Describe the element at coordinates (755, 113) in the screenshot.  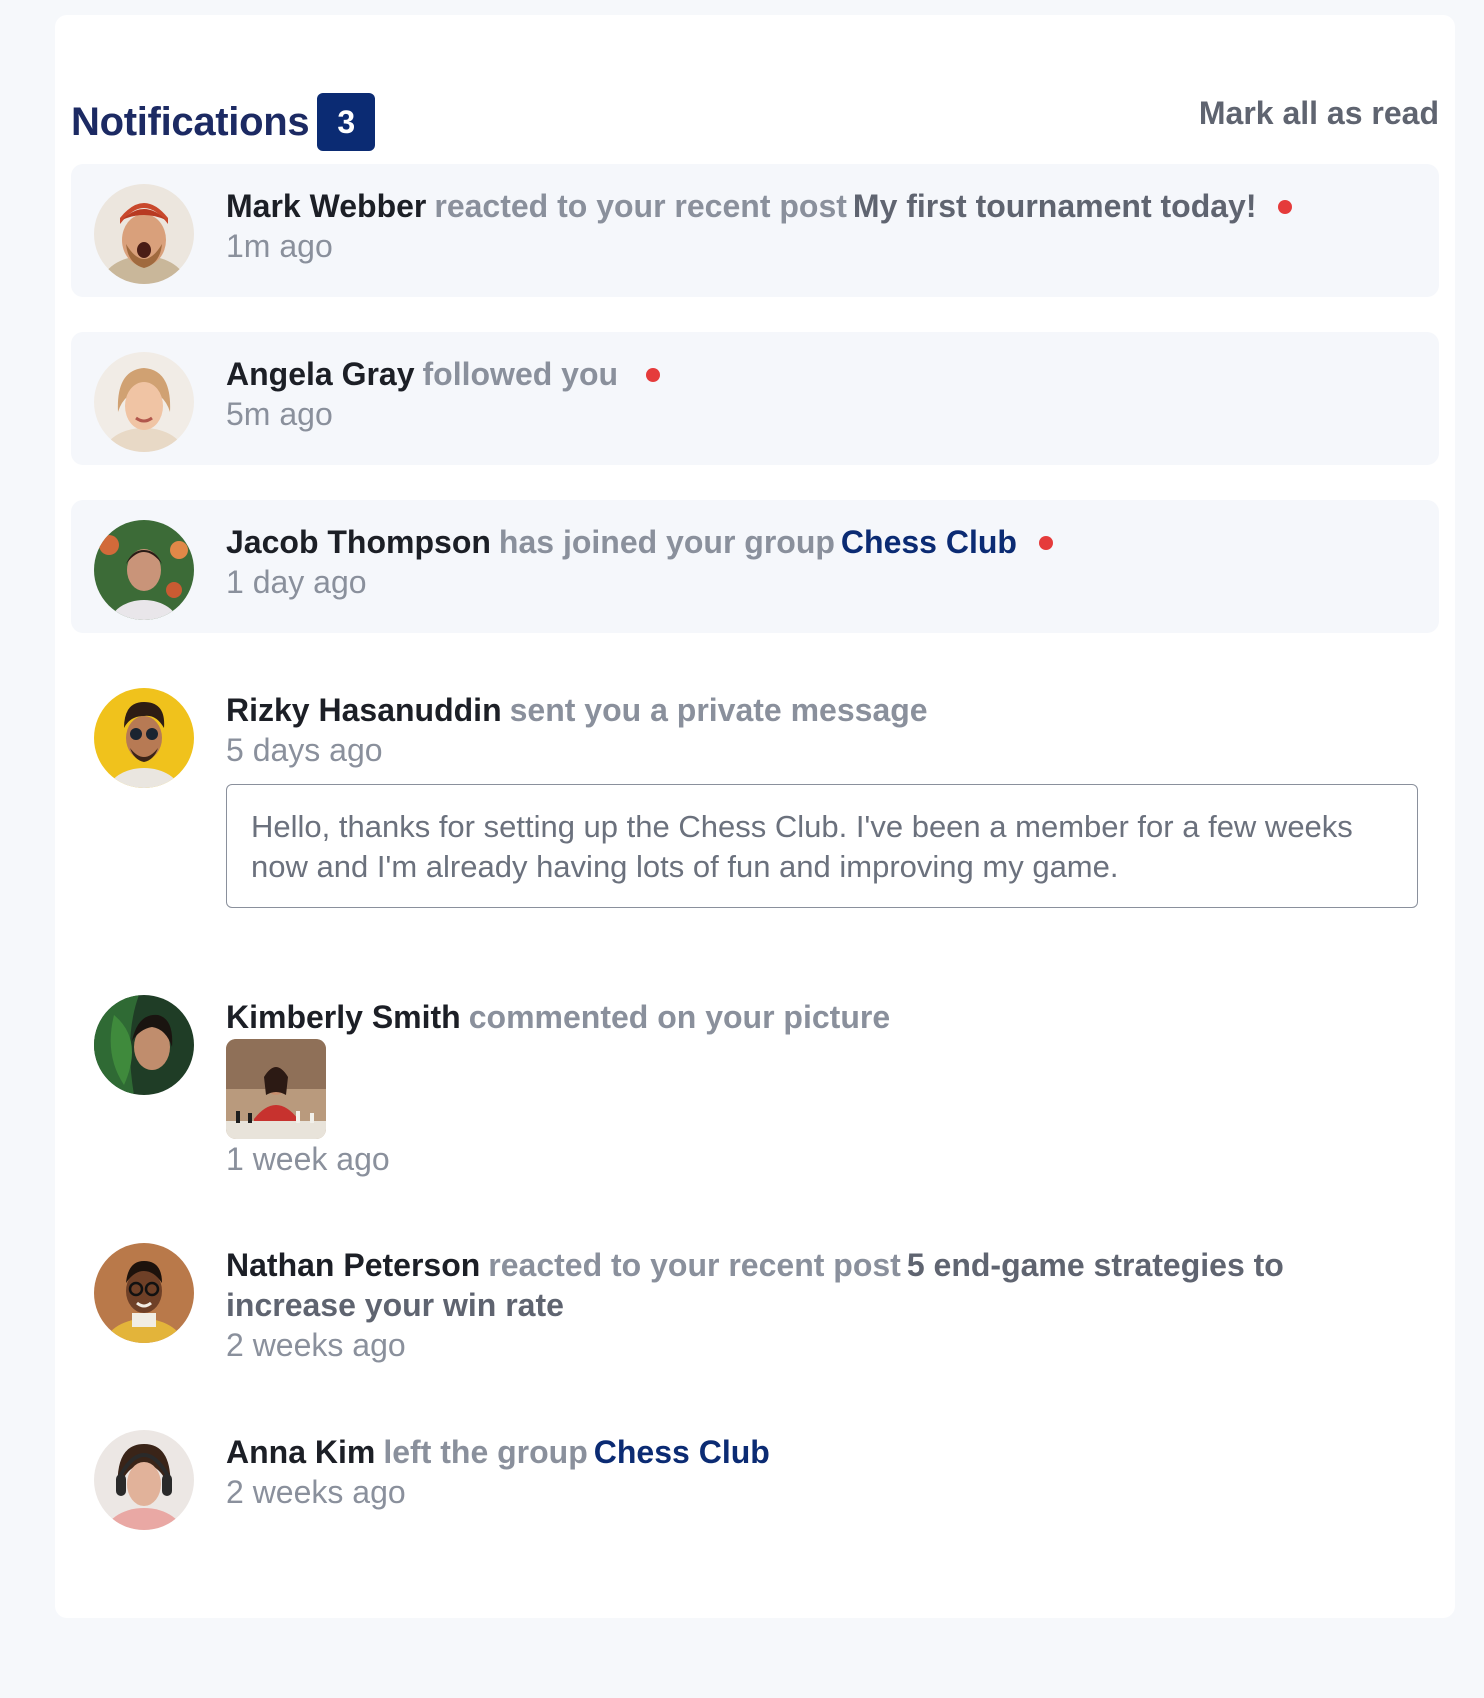
I see `notifications-header: Notifications 3 Mark all as read` at that location.